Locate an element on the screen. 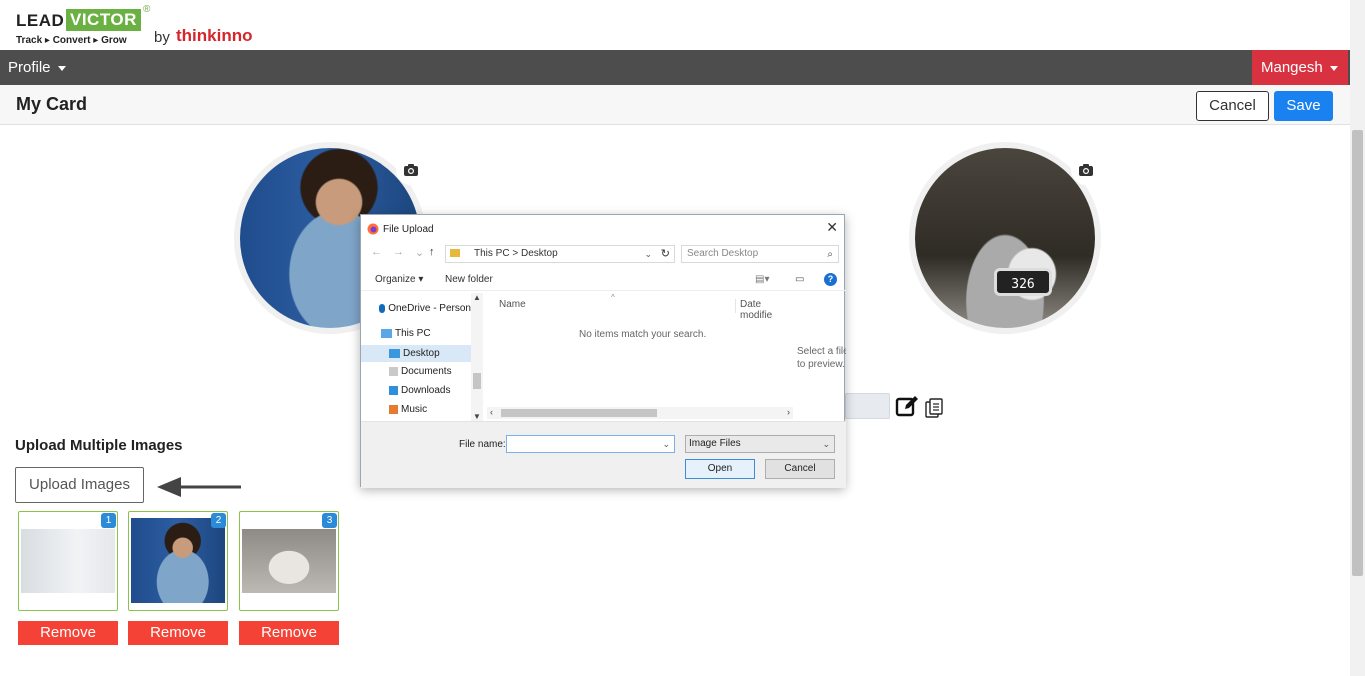  cancel-button: Cancel is located at coordinates (1232, 106).